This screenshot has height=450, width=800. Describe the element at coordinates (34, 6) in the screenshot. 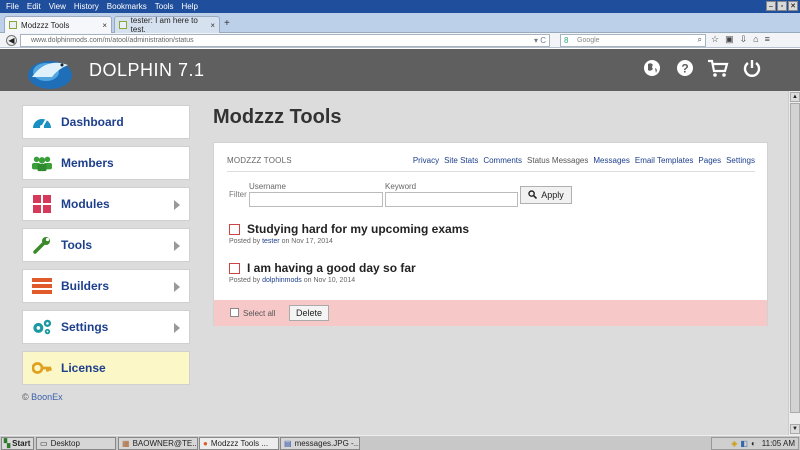

I see `menu-edit: Edit` at that location.